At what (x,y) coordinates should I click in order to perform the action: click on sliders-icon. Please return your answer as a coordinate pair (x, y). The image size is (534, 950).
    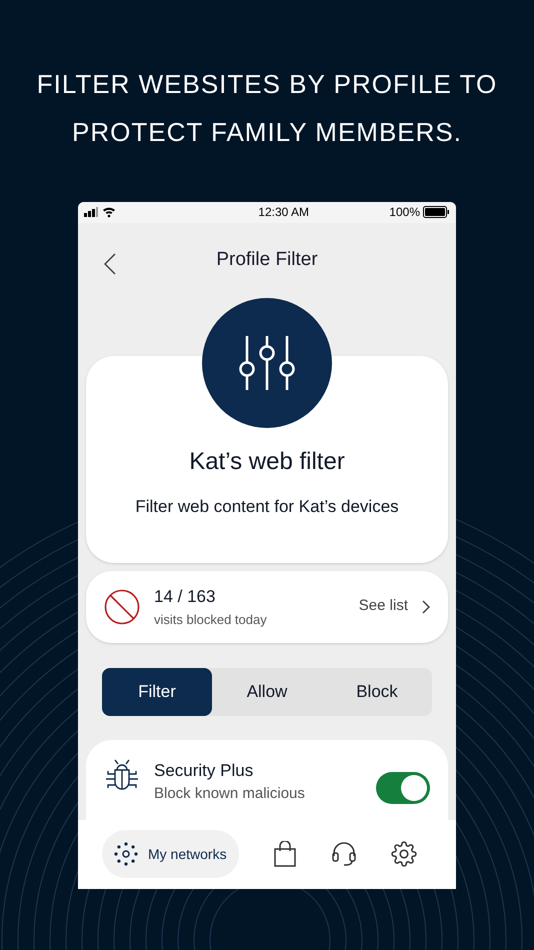
    Looking at the image, I should click on (267, 363).